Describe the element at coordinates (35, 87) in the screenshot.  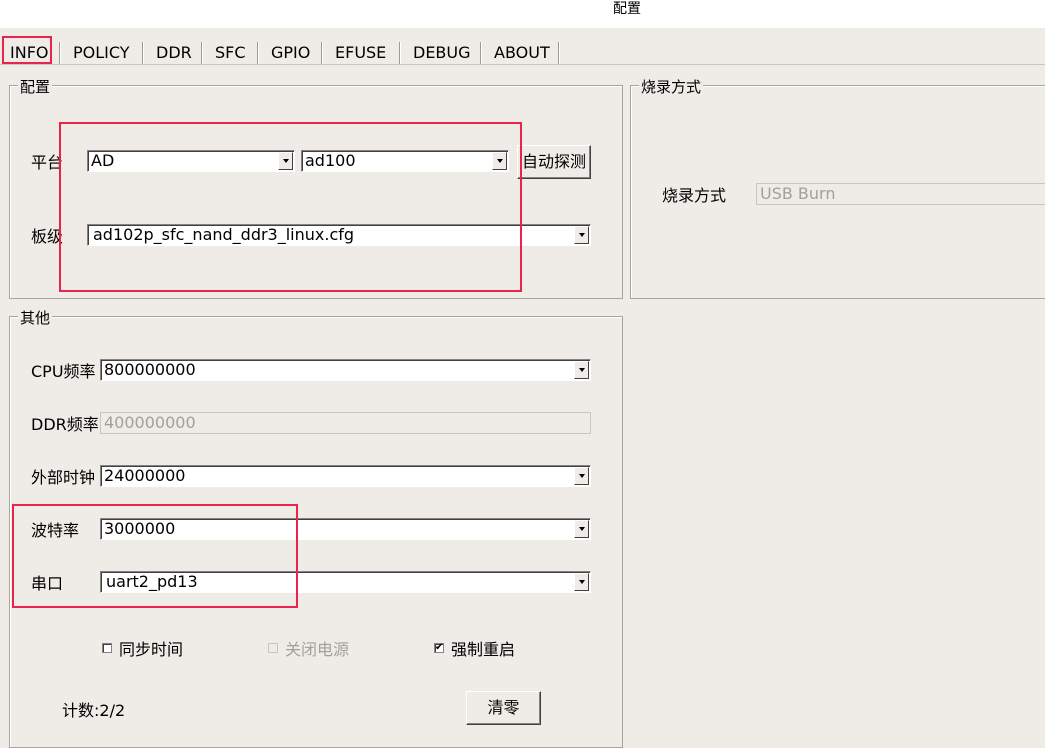
I see `config-group-legend: 配置` at that location.